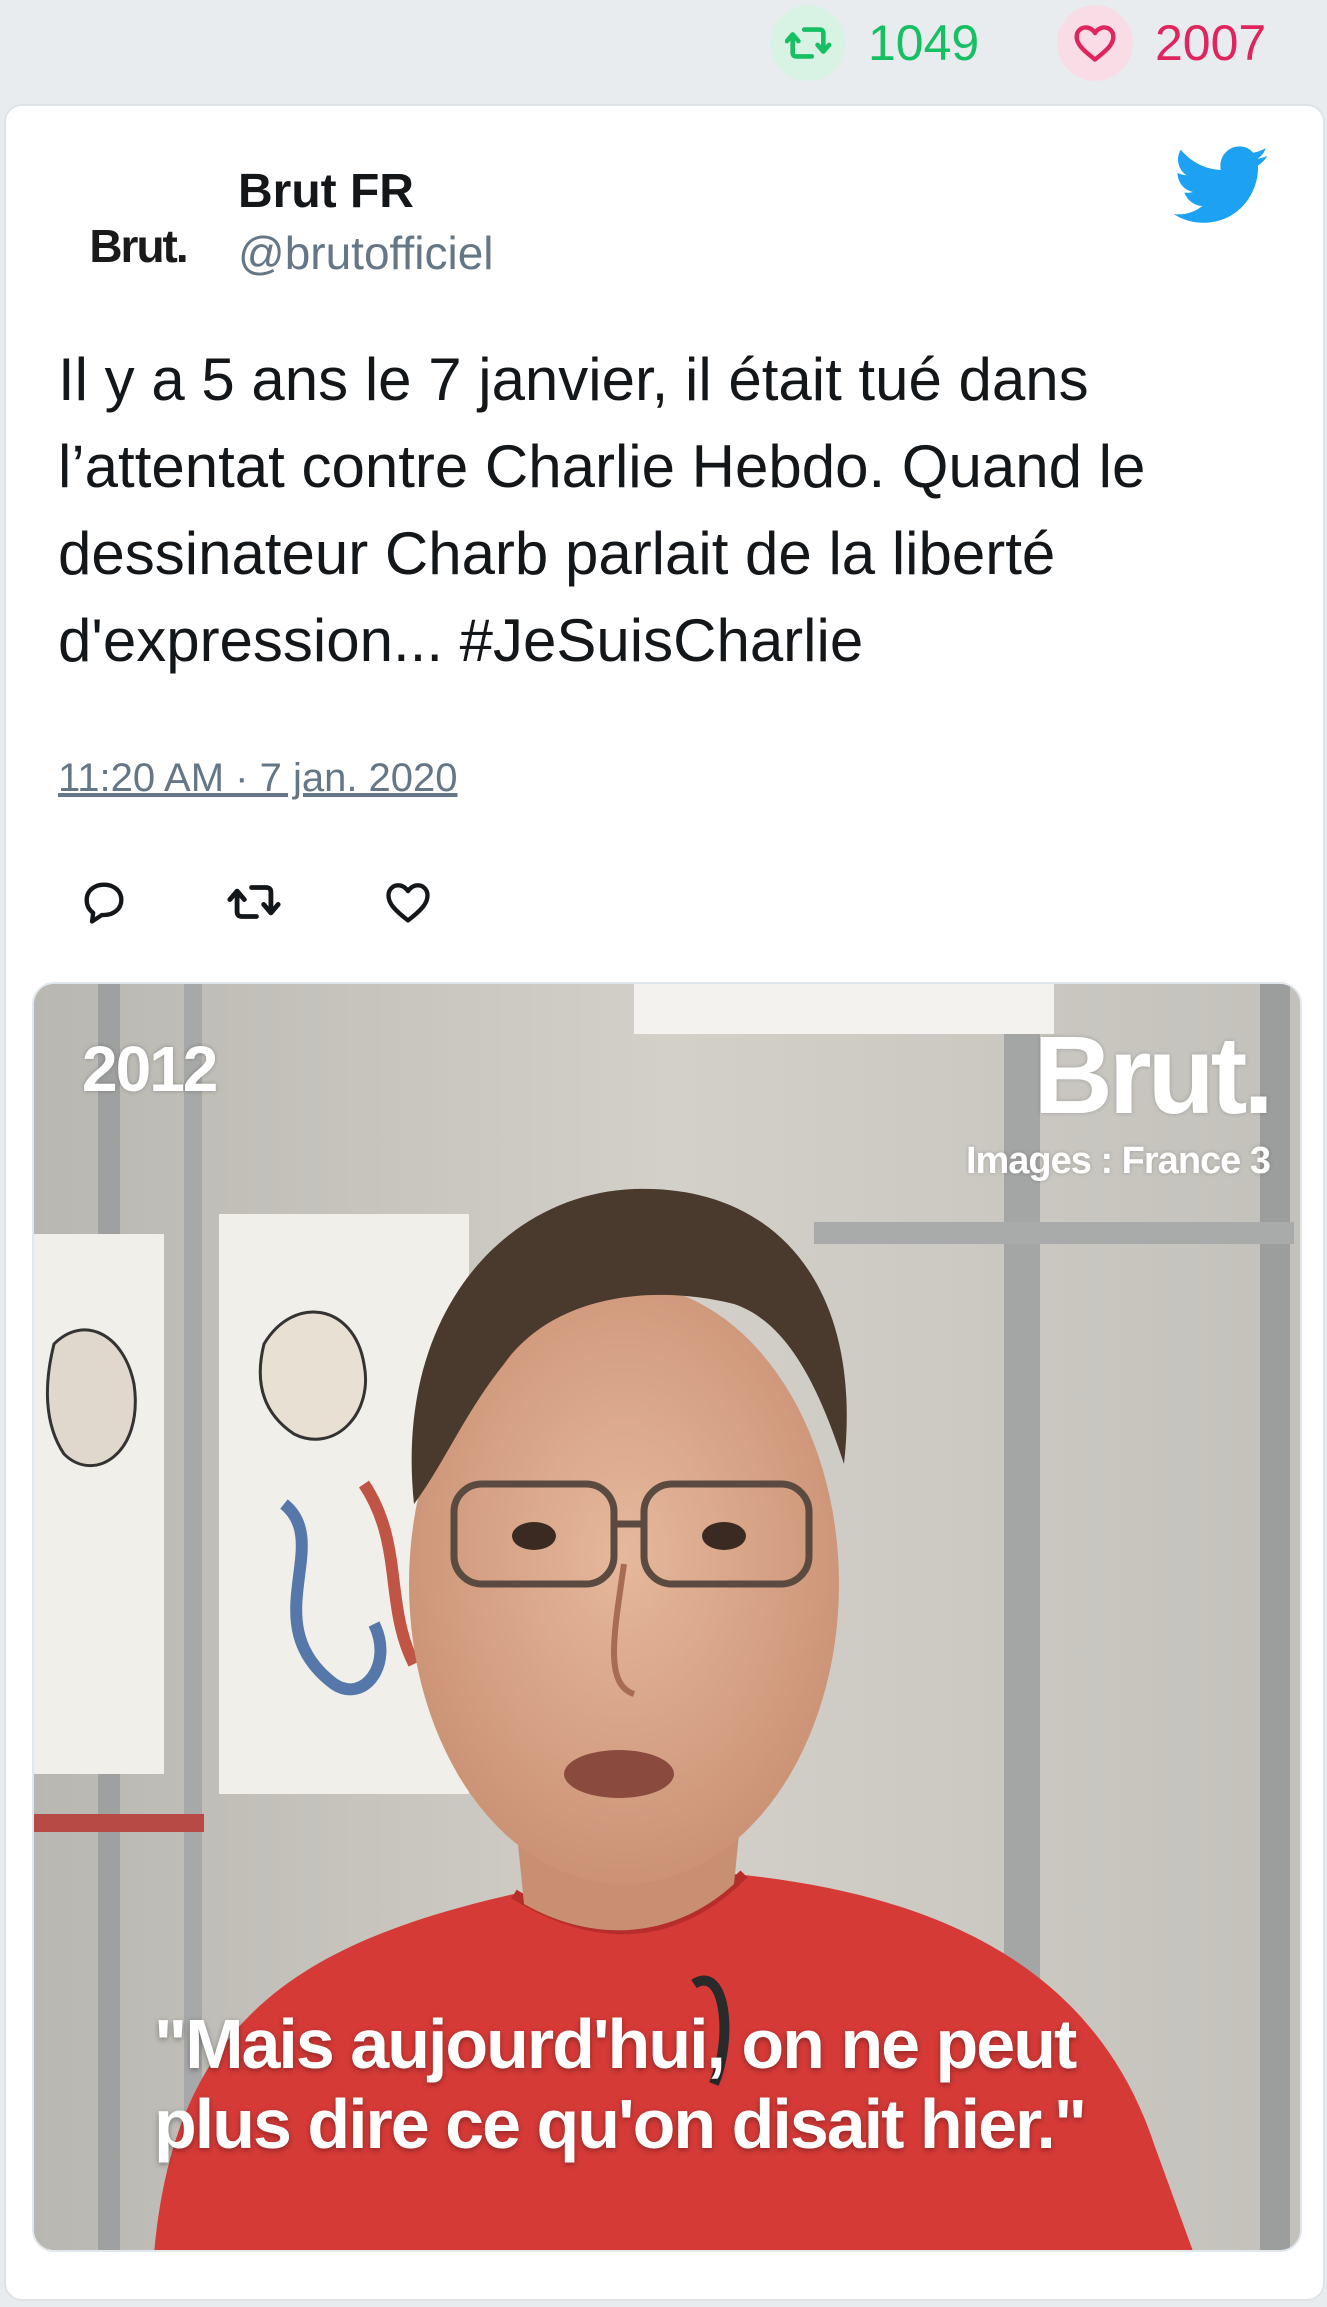 The height and width of the screenshot is (2307, 1327). Describe the element at coordinates (663, 50) in the screenshot. I see `engagement-stats: 1049 2007` at that location.